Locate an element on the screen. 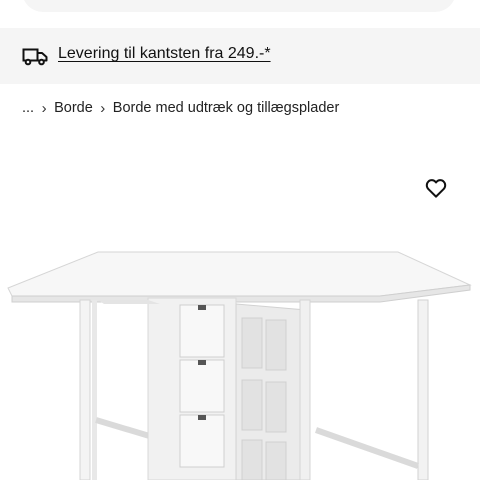 Image resolution: width=480 pixels, height=480 pixels. search-area is located at coordinates (240, 9).